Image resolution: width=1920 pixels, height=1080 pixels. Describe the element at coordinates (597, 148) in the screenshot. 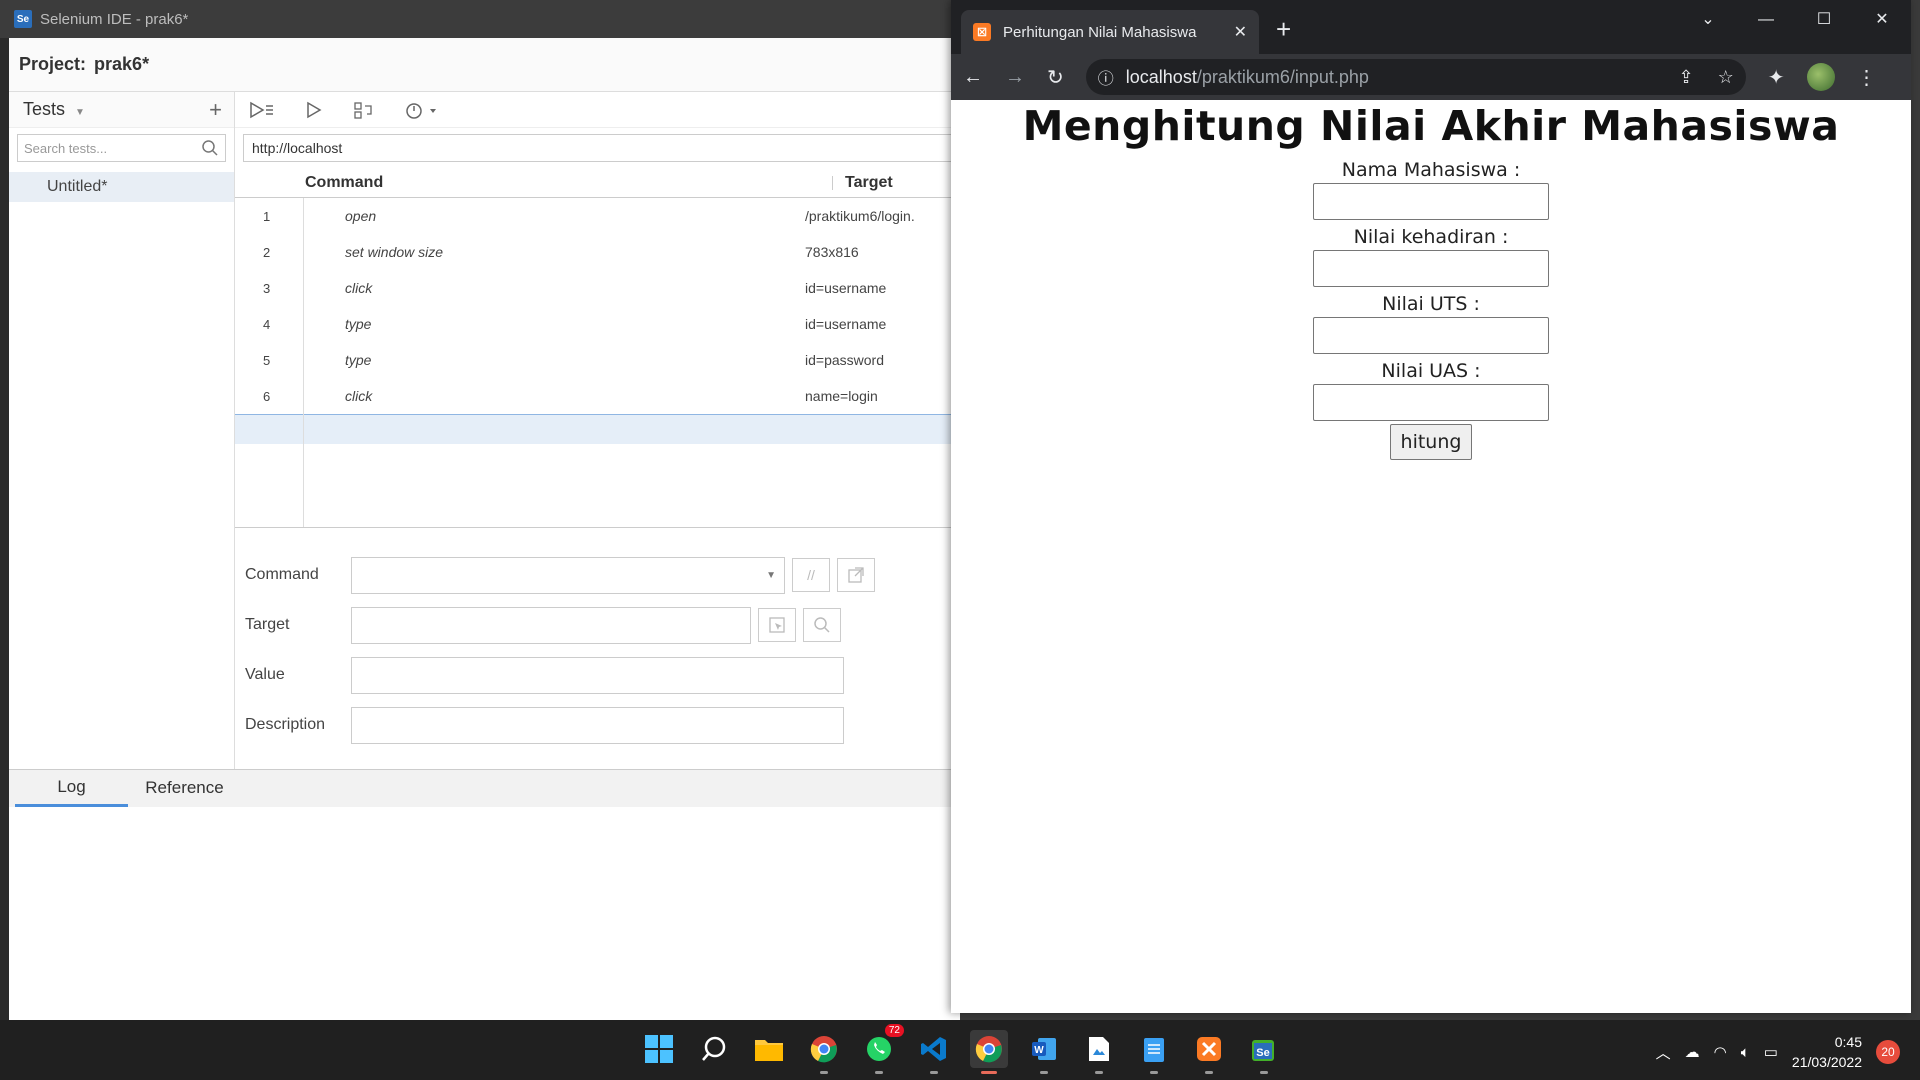

I see `base-url-input: http://localhost` at that location.